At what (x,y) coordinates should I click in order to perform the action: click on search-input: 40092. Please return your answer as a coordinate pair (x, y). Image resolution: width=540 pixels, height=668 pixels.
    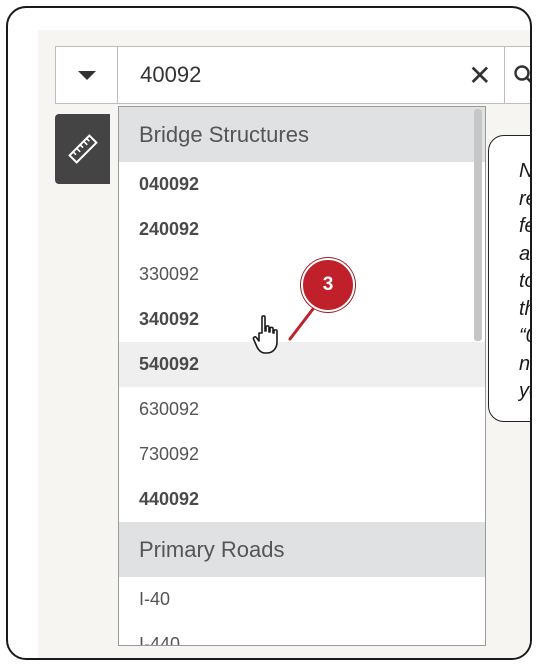
    Looking at the image, I should click on (287, 75).